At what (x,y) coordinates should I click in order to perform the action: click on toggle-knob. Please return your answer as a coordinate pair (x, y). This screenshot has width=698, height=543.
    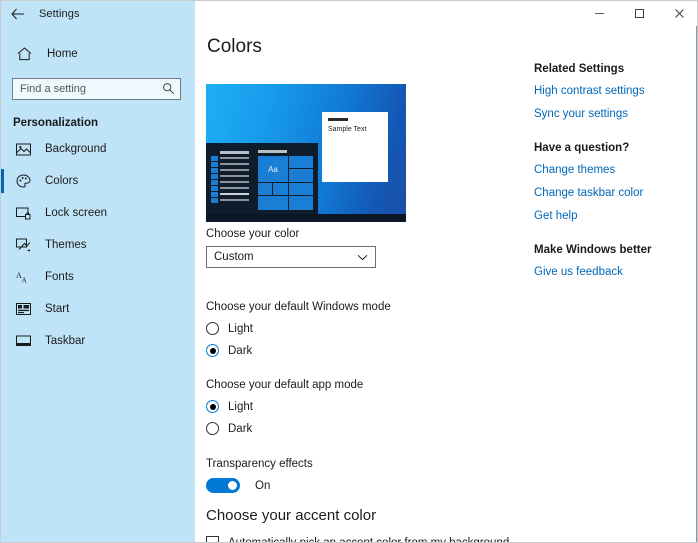
    Looking at the image, I should click on (232, 485).